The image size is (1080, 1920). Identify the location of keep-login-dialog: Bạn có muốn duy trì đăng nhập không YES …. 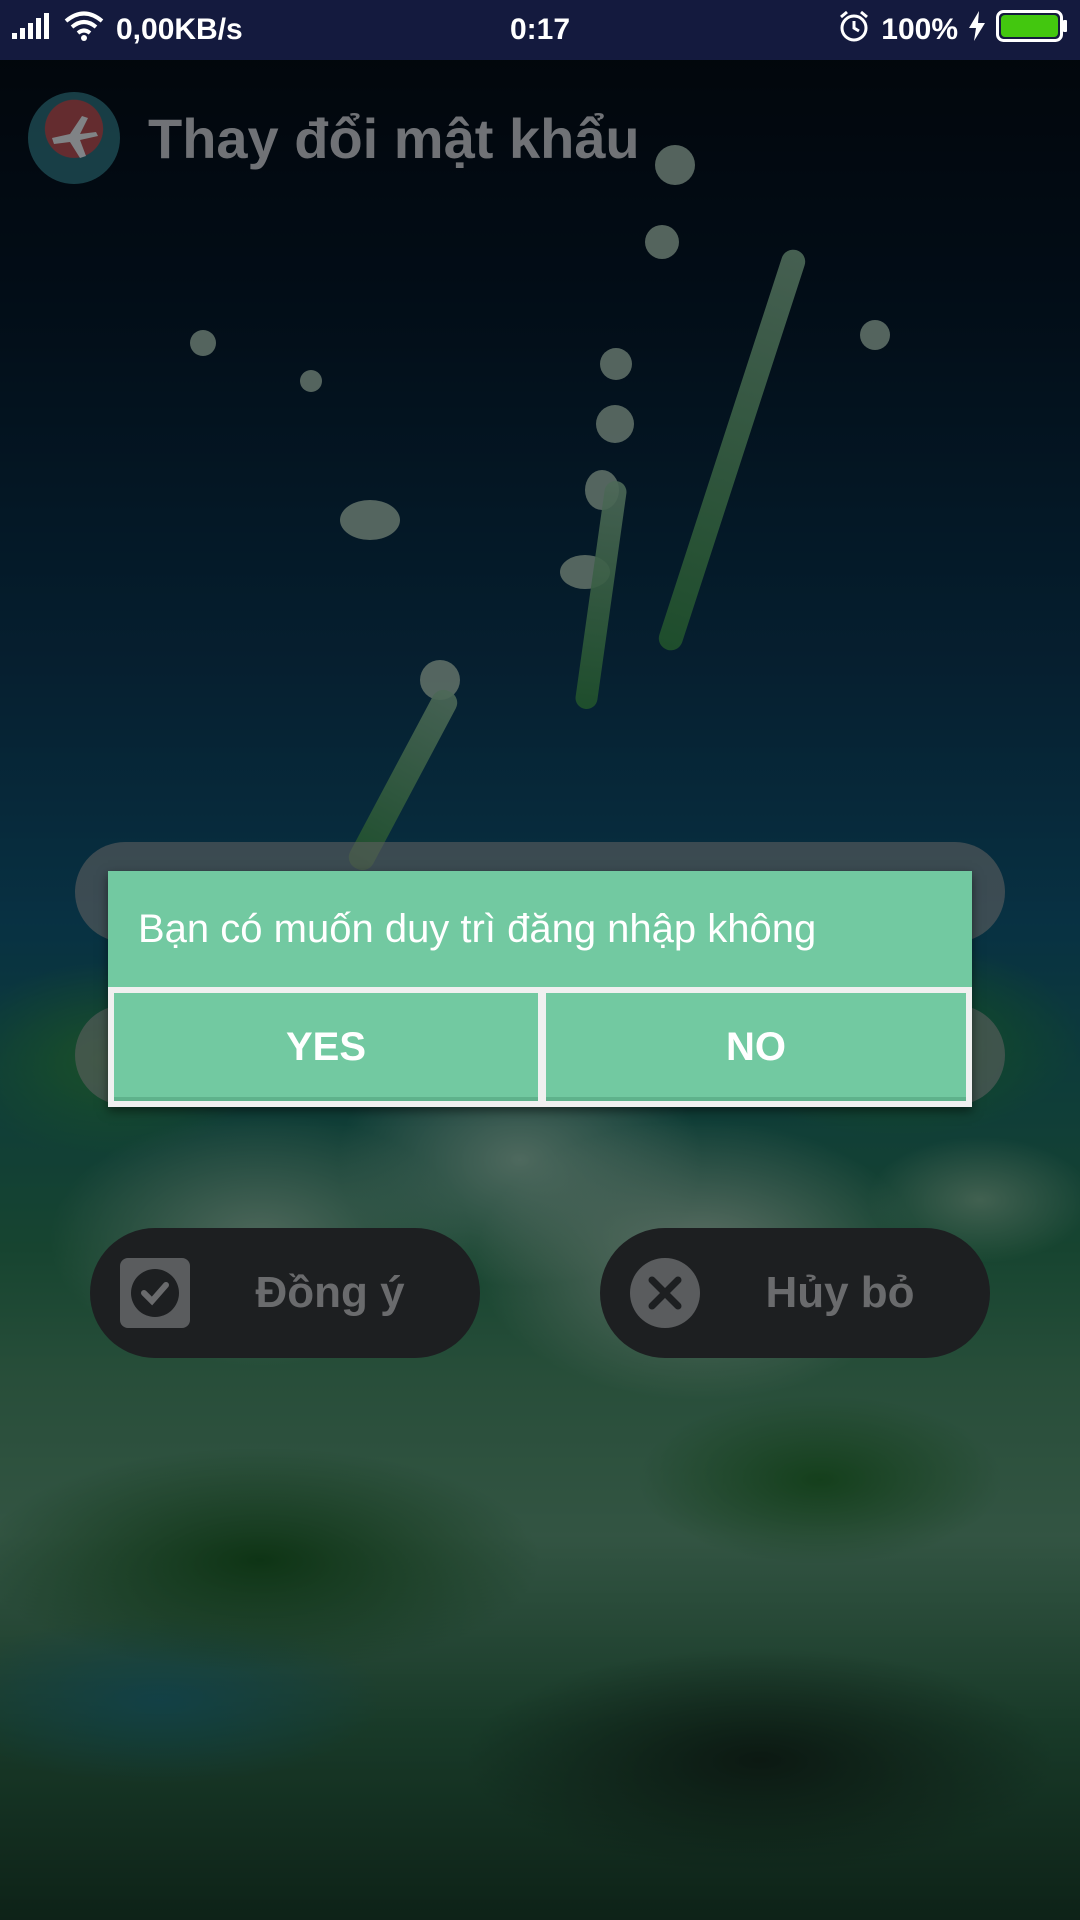
(540, 989).